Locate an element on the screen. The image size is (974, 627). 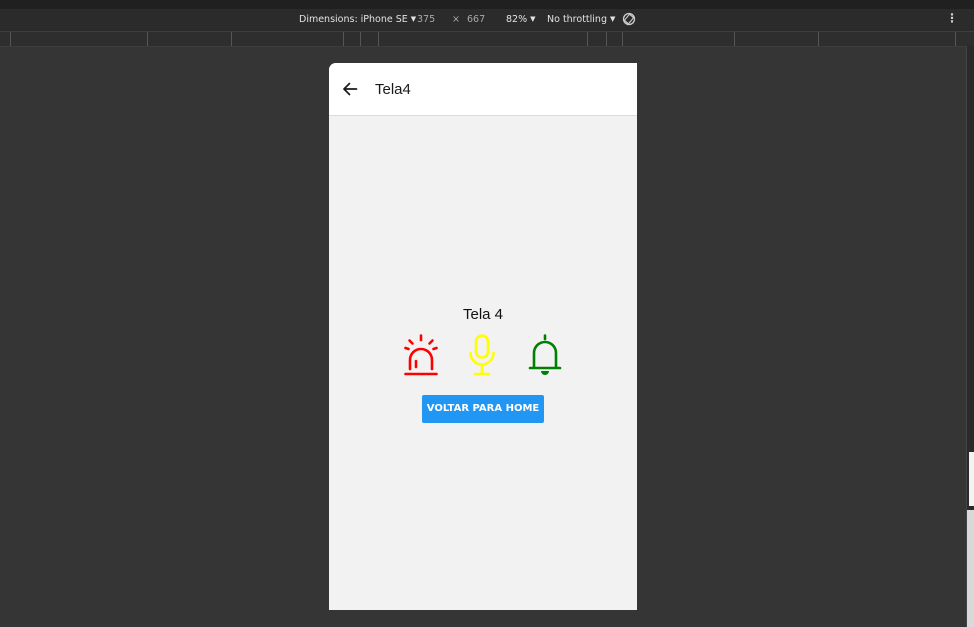
throttling-dropdown: No throttling ▼ is located at coordinates (581, 19).